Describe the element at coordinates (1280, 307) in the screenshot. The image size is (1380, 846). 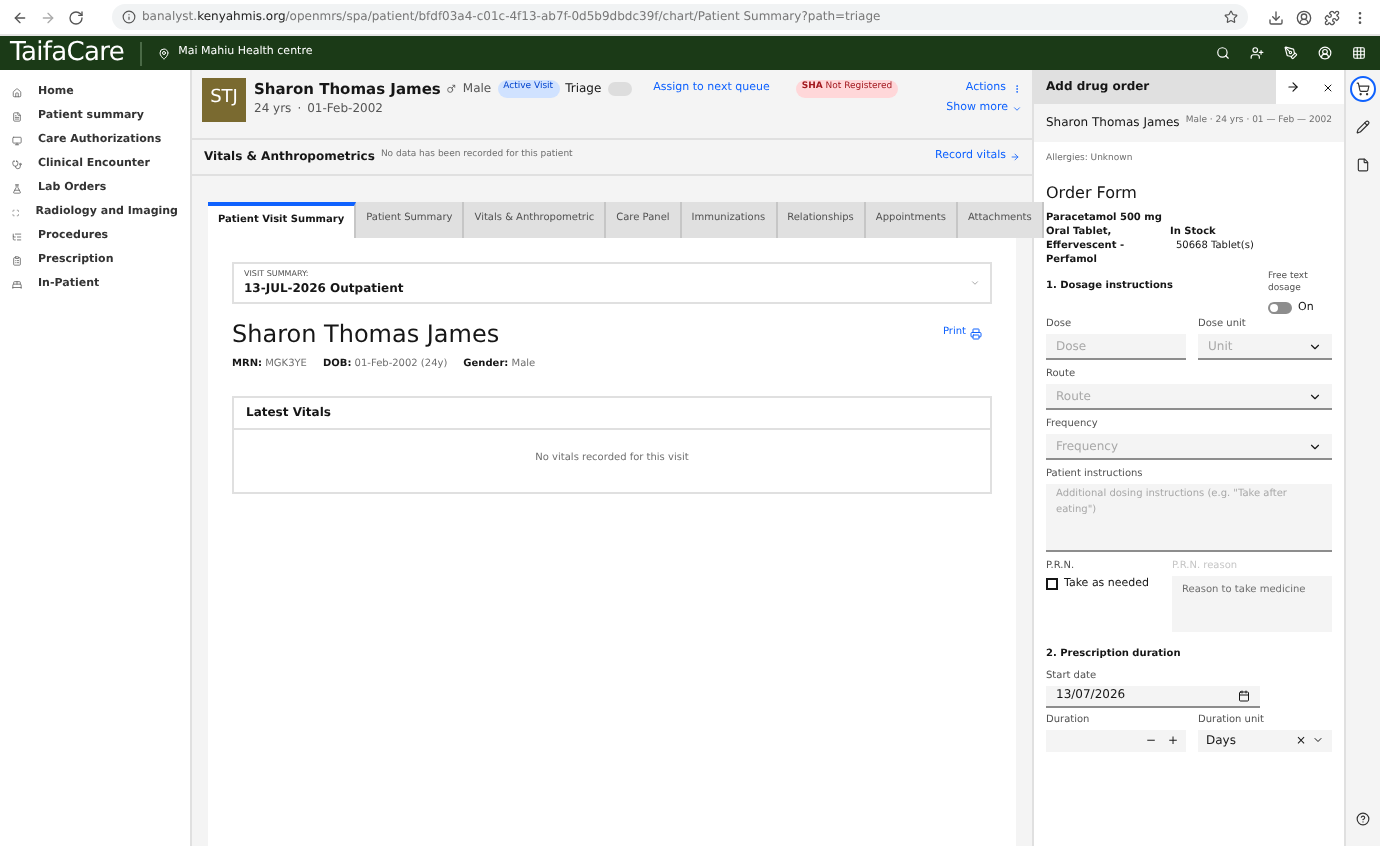
I see `toggle-switch` at that location.